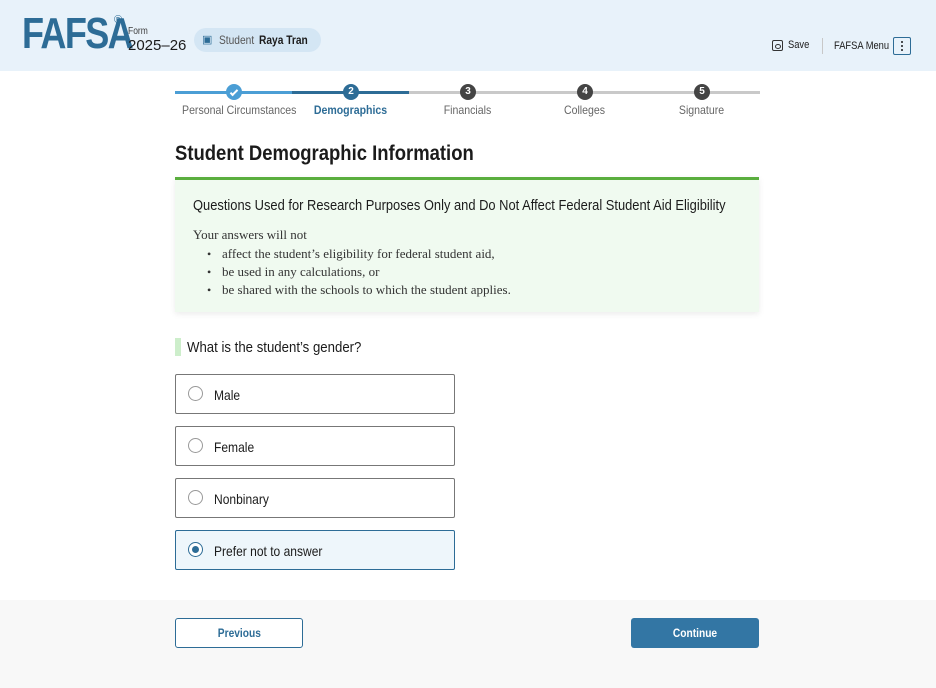 The image size is (936, 688). Describe the element at coordinates (227, 395) in the screenshot. I see `option-label: Male` at that location.